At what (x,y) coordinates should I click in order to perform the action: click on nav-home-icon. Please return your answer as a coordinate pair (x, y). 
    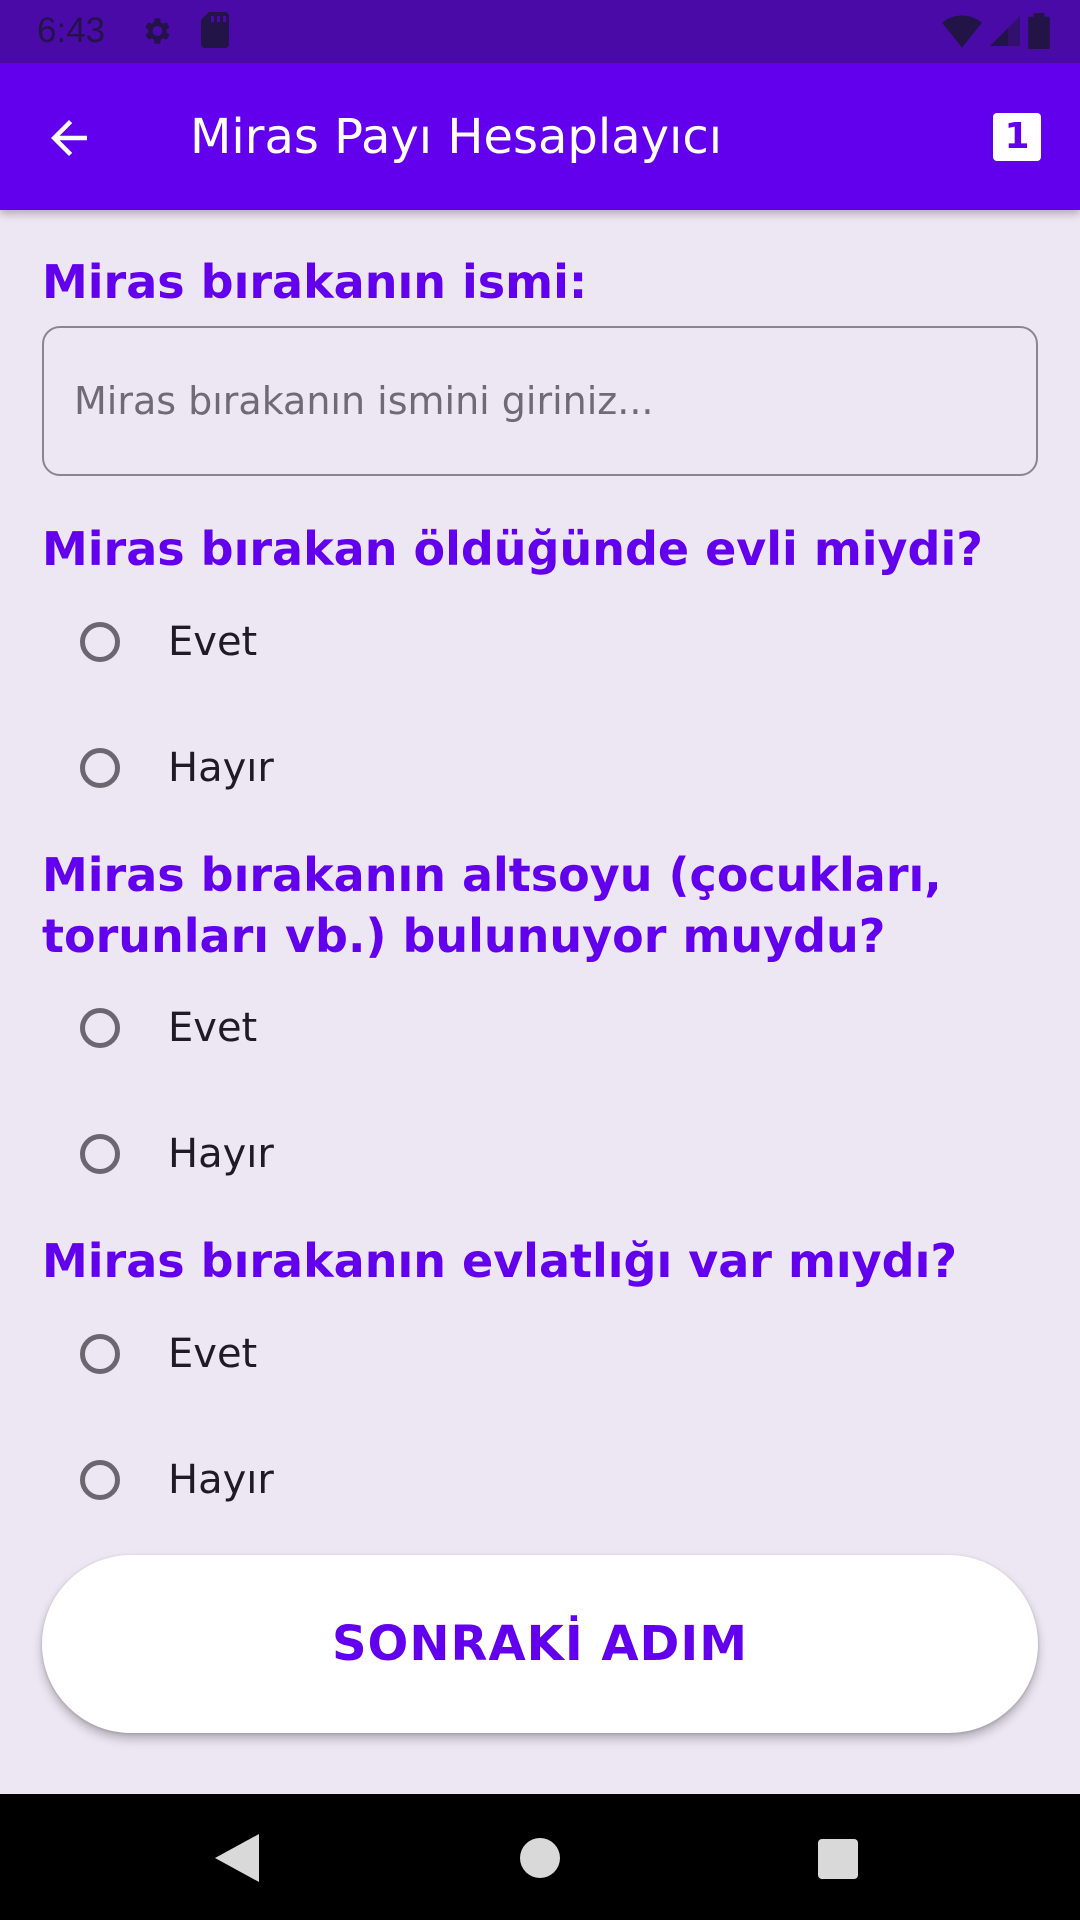
    Looking at the image, I should click on (540, 1858).